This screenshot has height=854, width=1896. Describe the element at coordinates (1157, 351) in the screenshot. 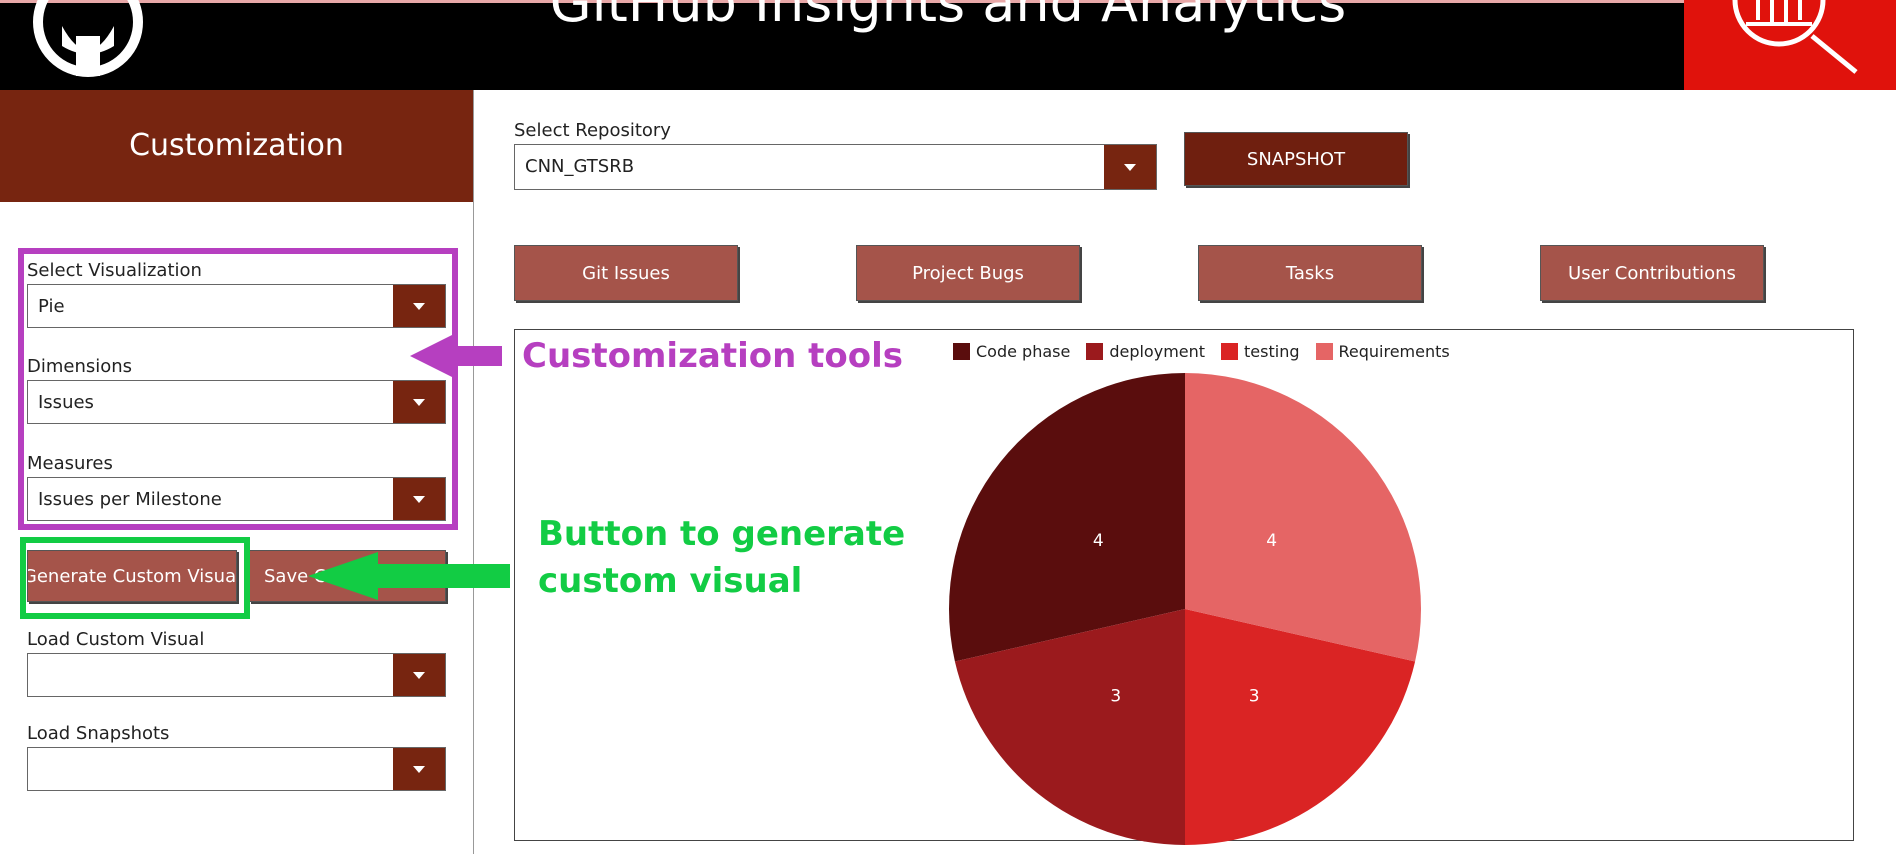

I see `legend-label: deployment` at that location.